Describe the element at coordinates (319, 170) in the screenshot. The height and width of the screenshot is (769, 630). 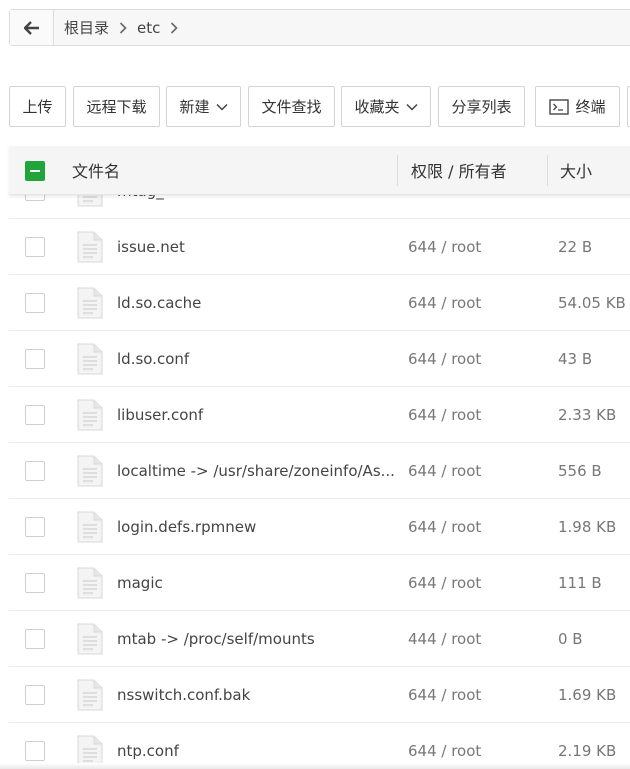
I see `file-table-header: 文件名 权限 / 所有者 大小` at that location.